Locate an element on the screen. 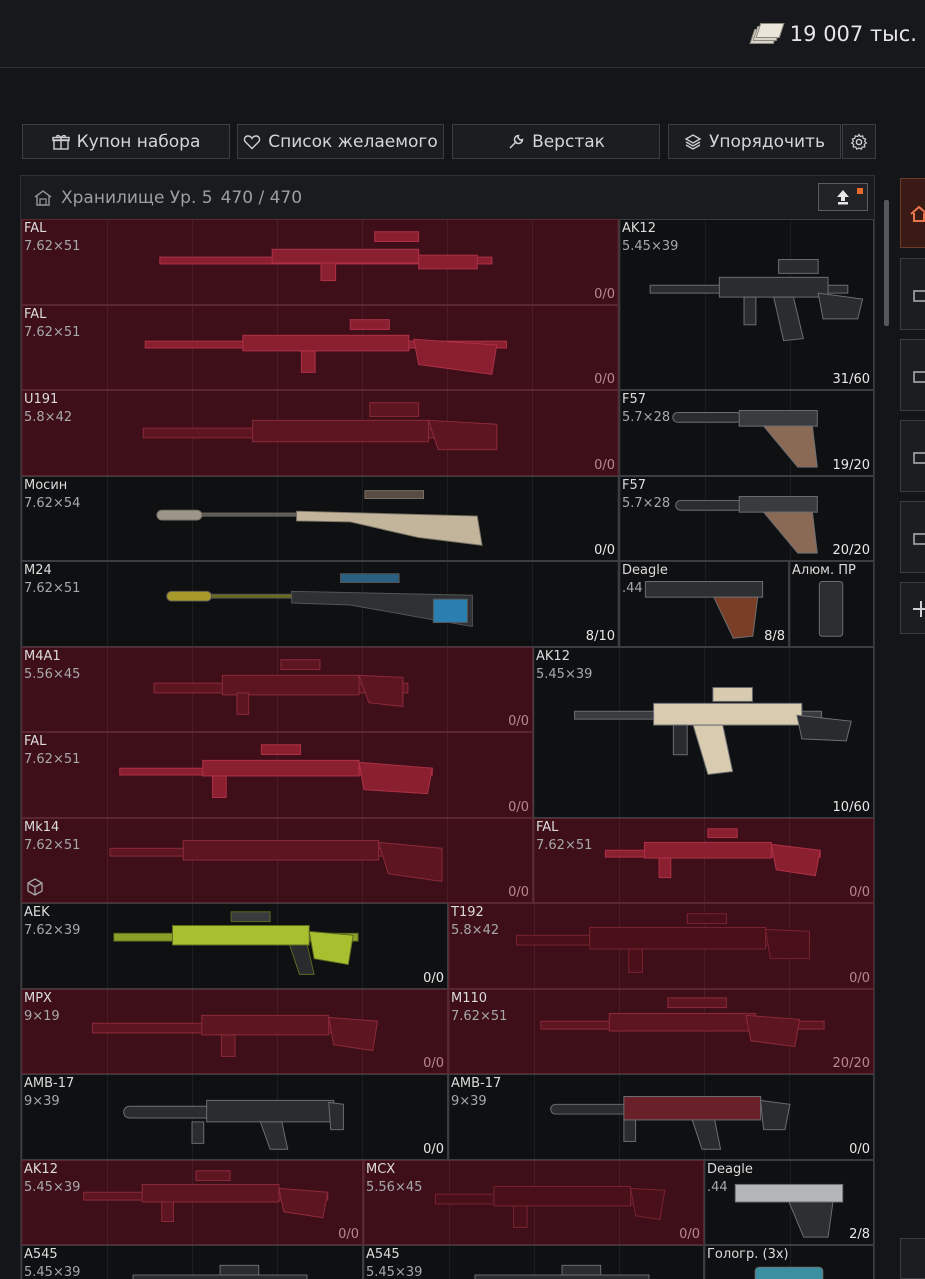 The height and width of the screenshot is (1279, 925). settings-button is located at coordinates (859, 141).